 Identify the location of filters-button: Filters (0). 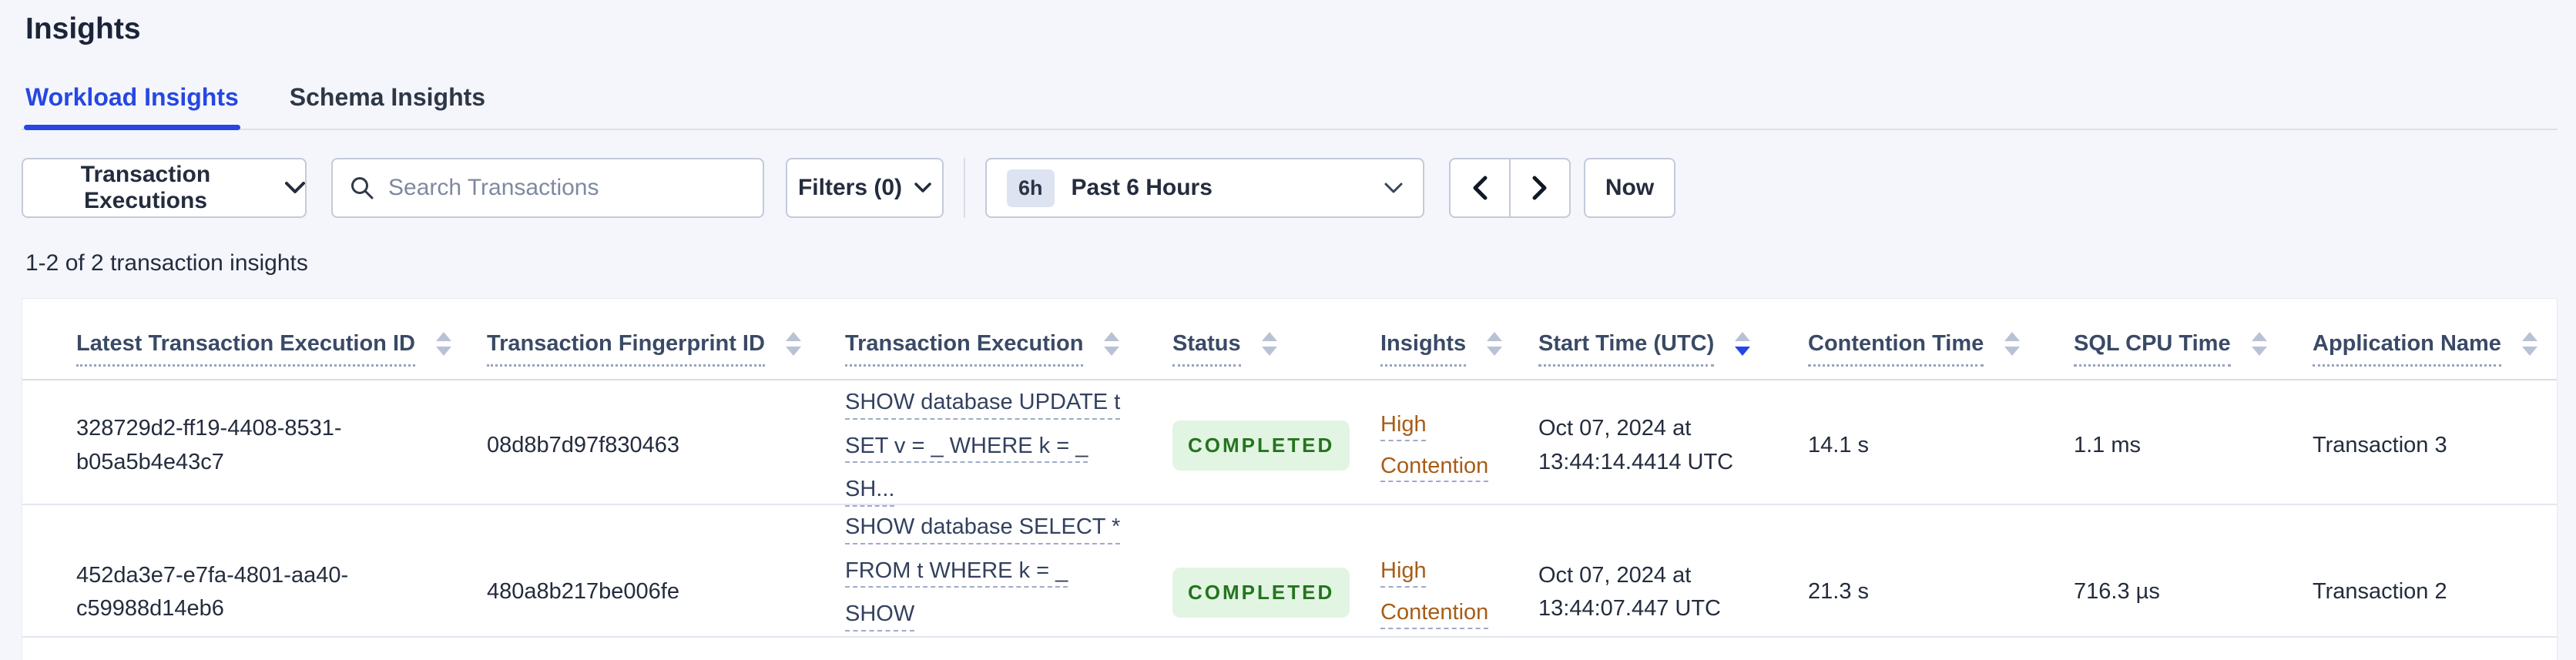
(865, 188).